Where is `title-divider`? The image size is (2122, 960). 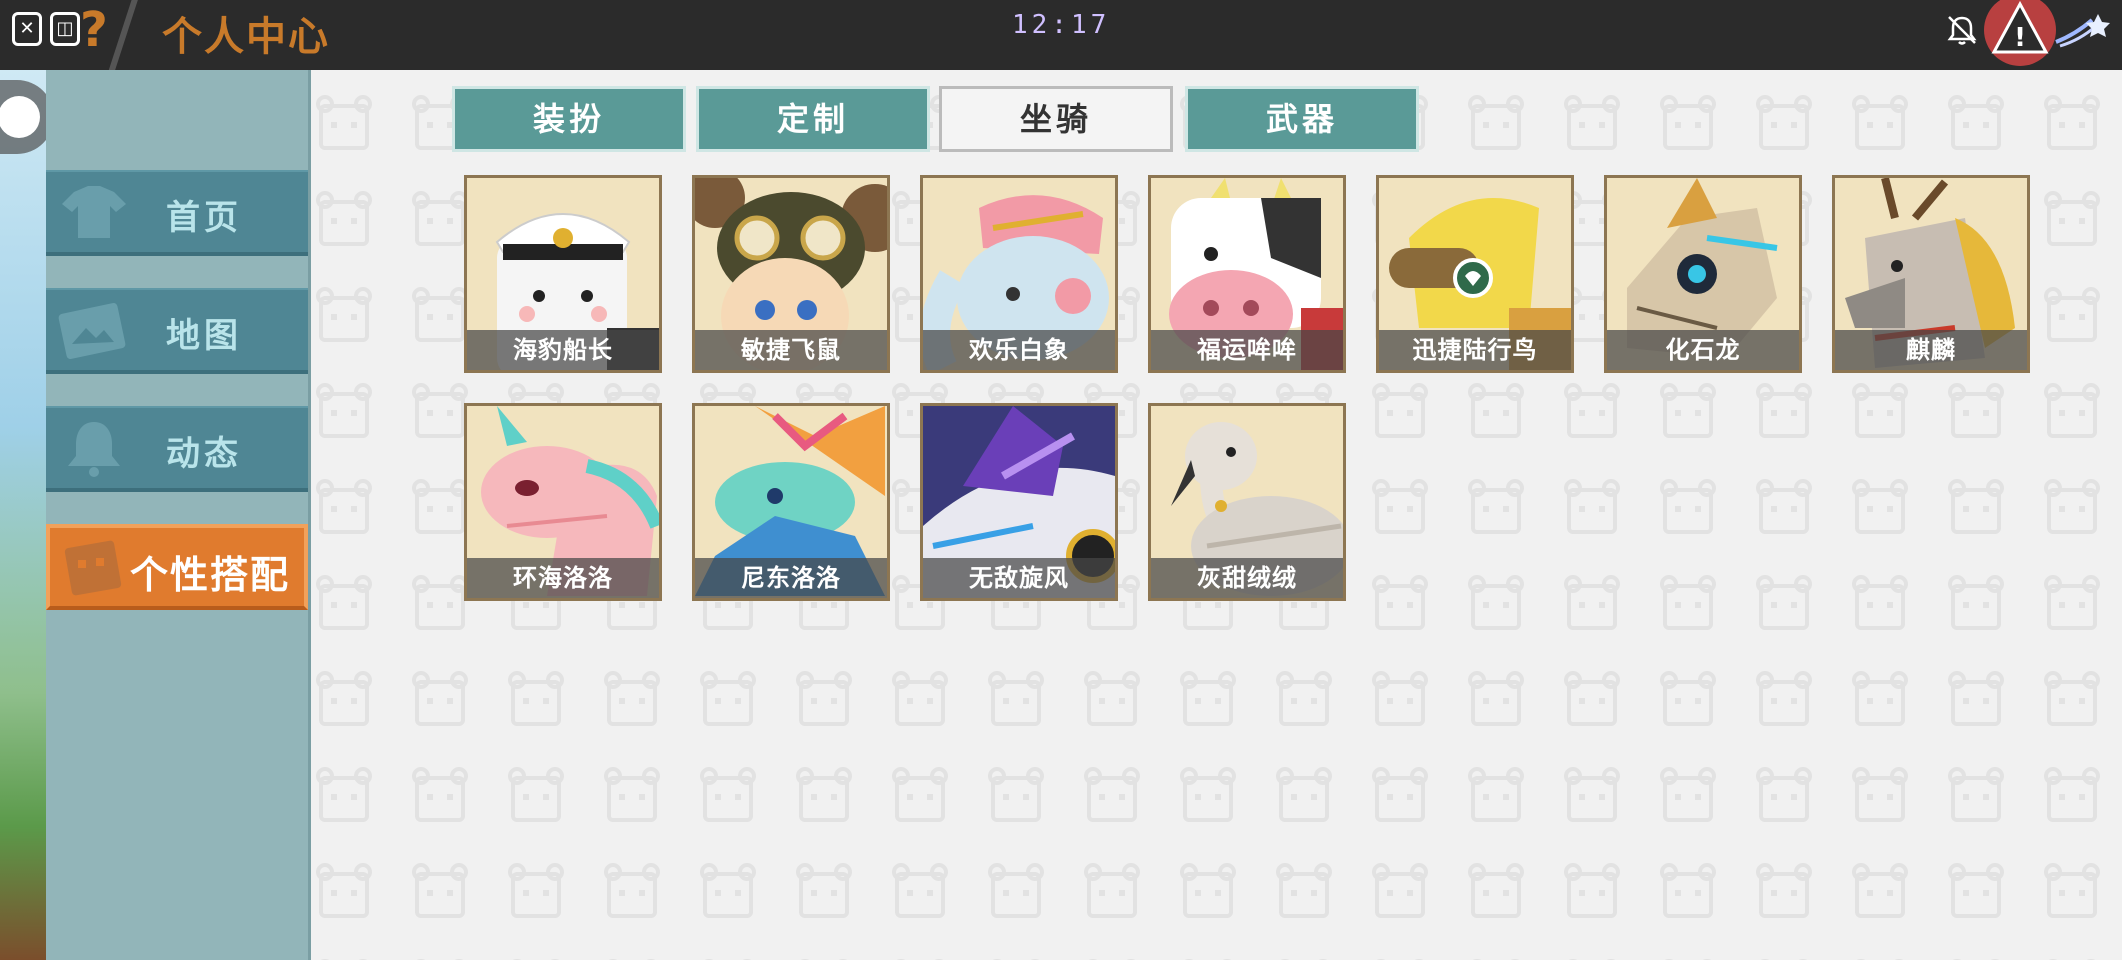 title-divider is located at coordinates (123, 37).